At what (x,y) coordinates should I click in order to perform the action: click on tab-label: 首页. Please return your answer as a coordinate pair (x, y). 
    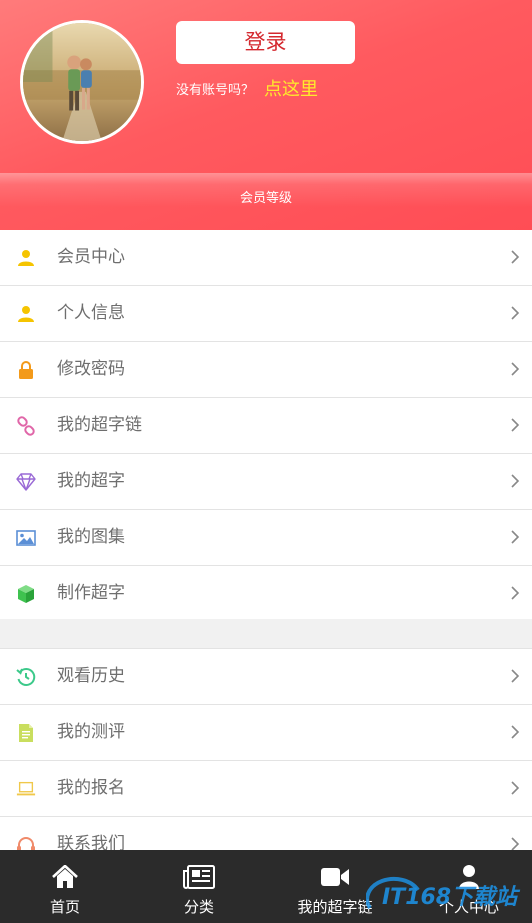
    Looking at the image, I should click on (64, 907).